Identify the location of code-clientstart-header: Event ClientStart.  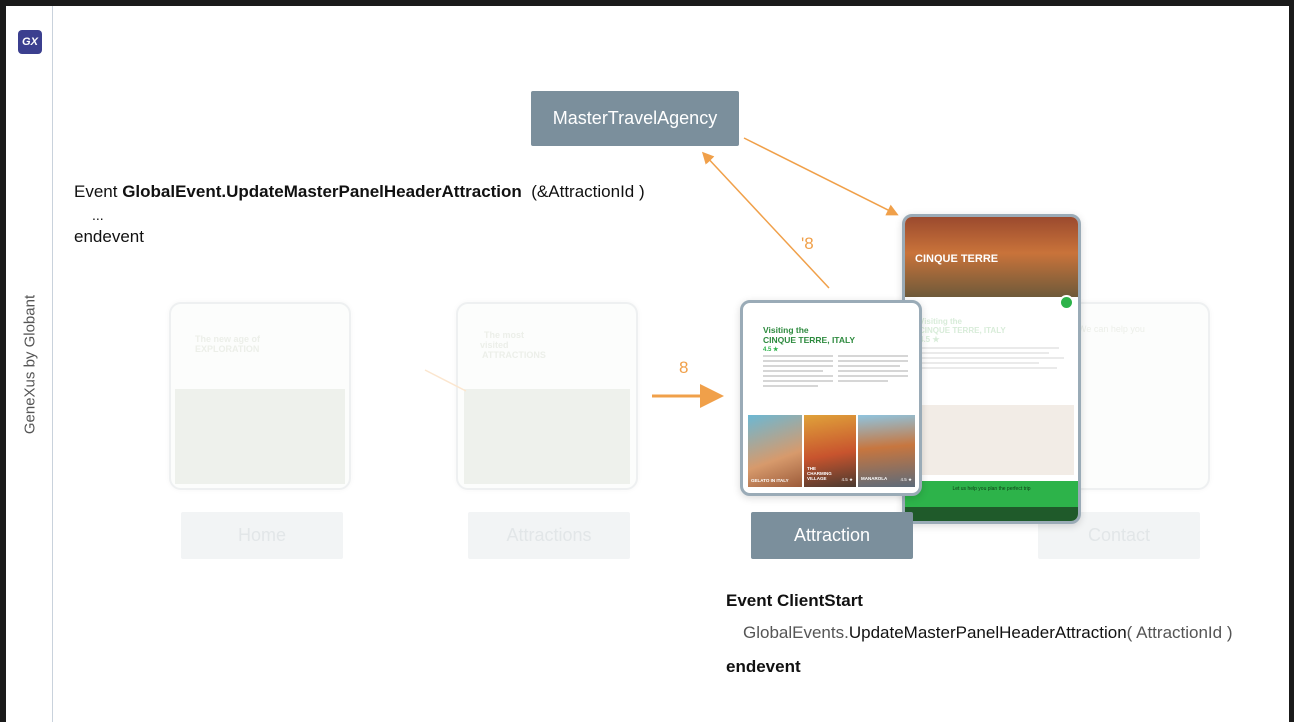
(794, 600).